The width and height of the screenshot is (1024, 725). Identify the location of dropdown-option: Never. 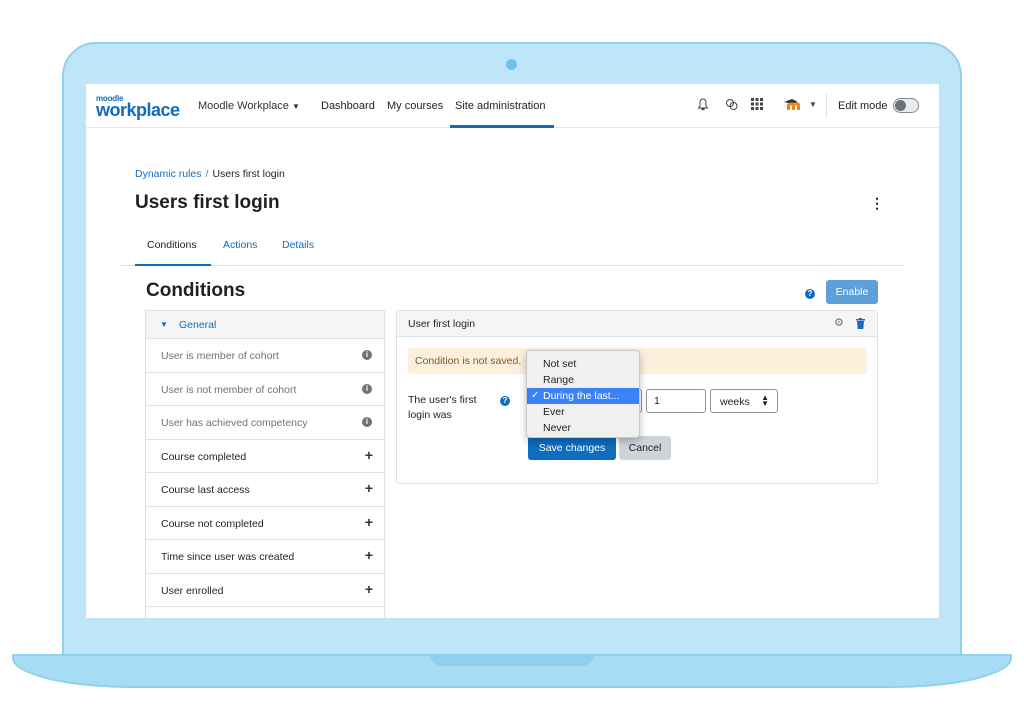
(583, 428).